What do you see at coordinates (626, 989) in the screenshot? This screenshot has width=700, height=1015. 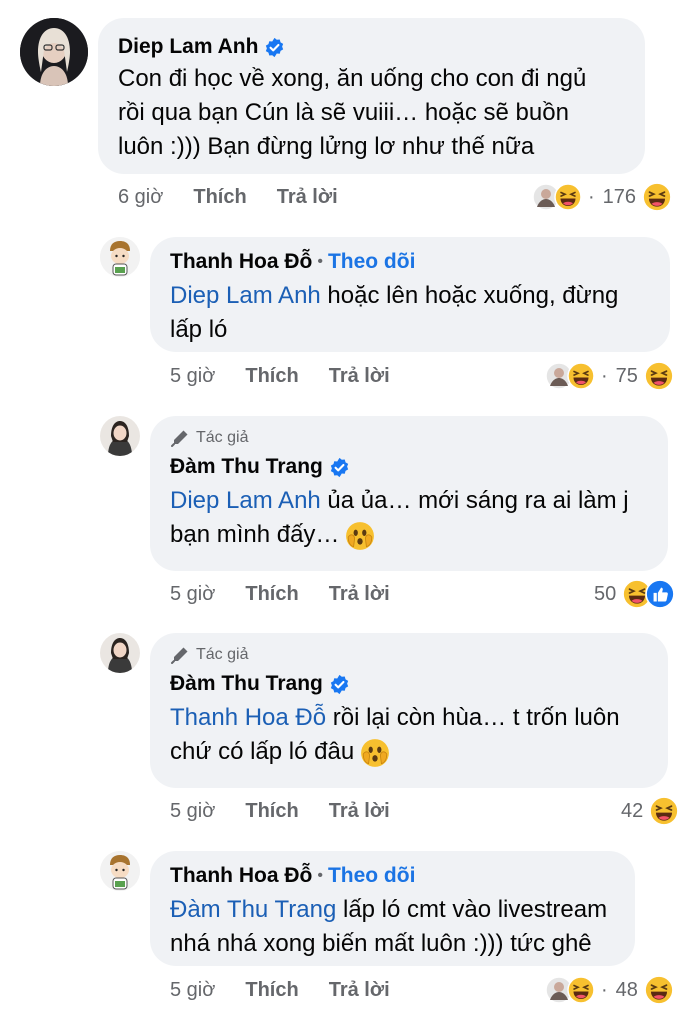 I see `reaction-count: 48` at bounding box center [626, 989].